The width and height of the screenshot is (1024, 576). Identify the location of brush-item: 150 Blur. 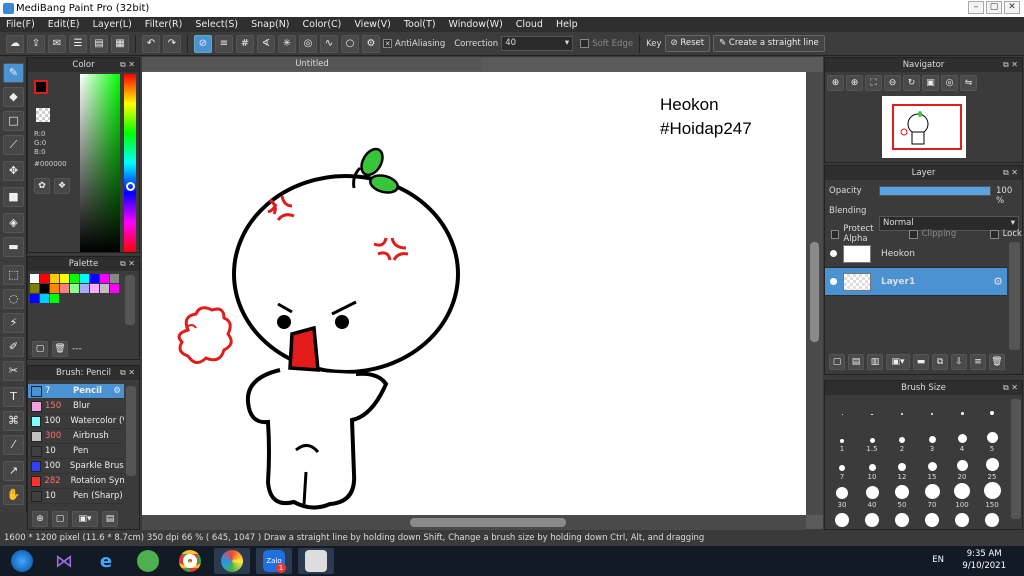
(76, 406).